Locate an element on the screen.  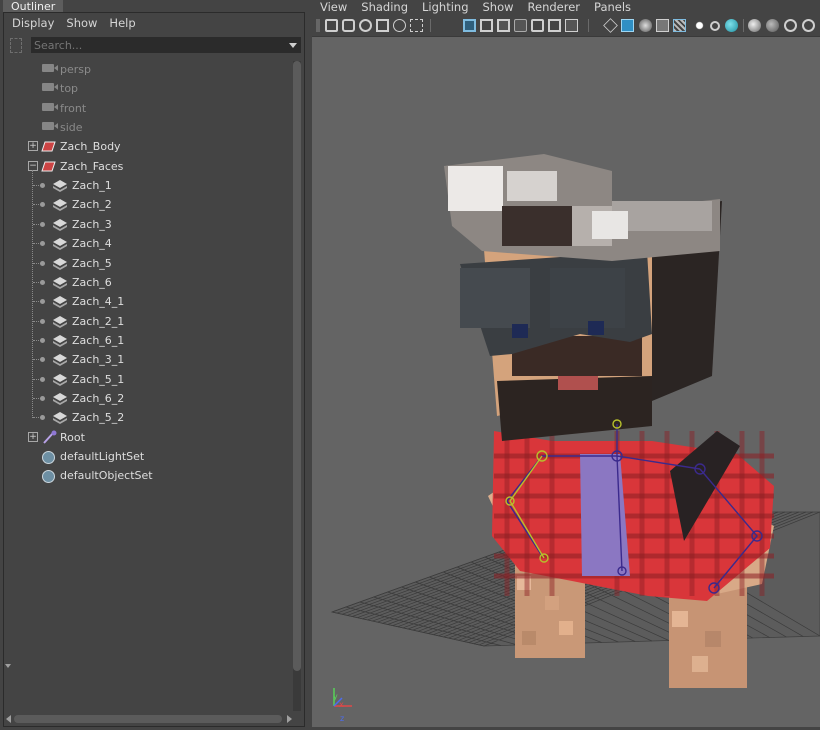
grease-pencil-icon is located at coordinates (416, 25).